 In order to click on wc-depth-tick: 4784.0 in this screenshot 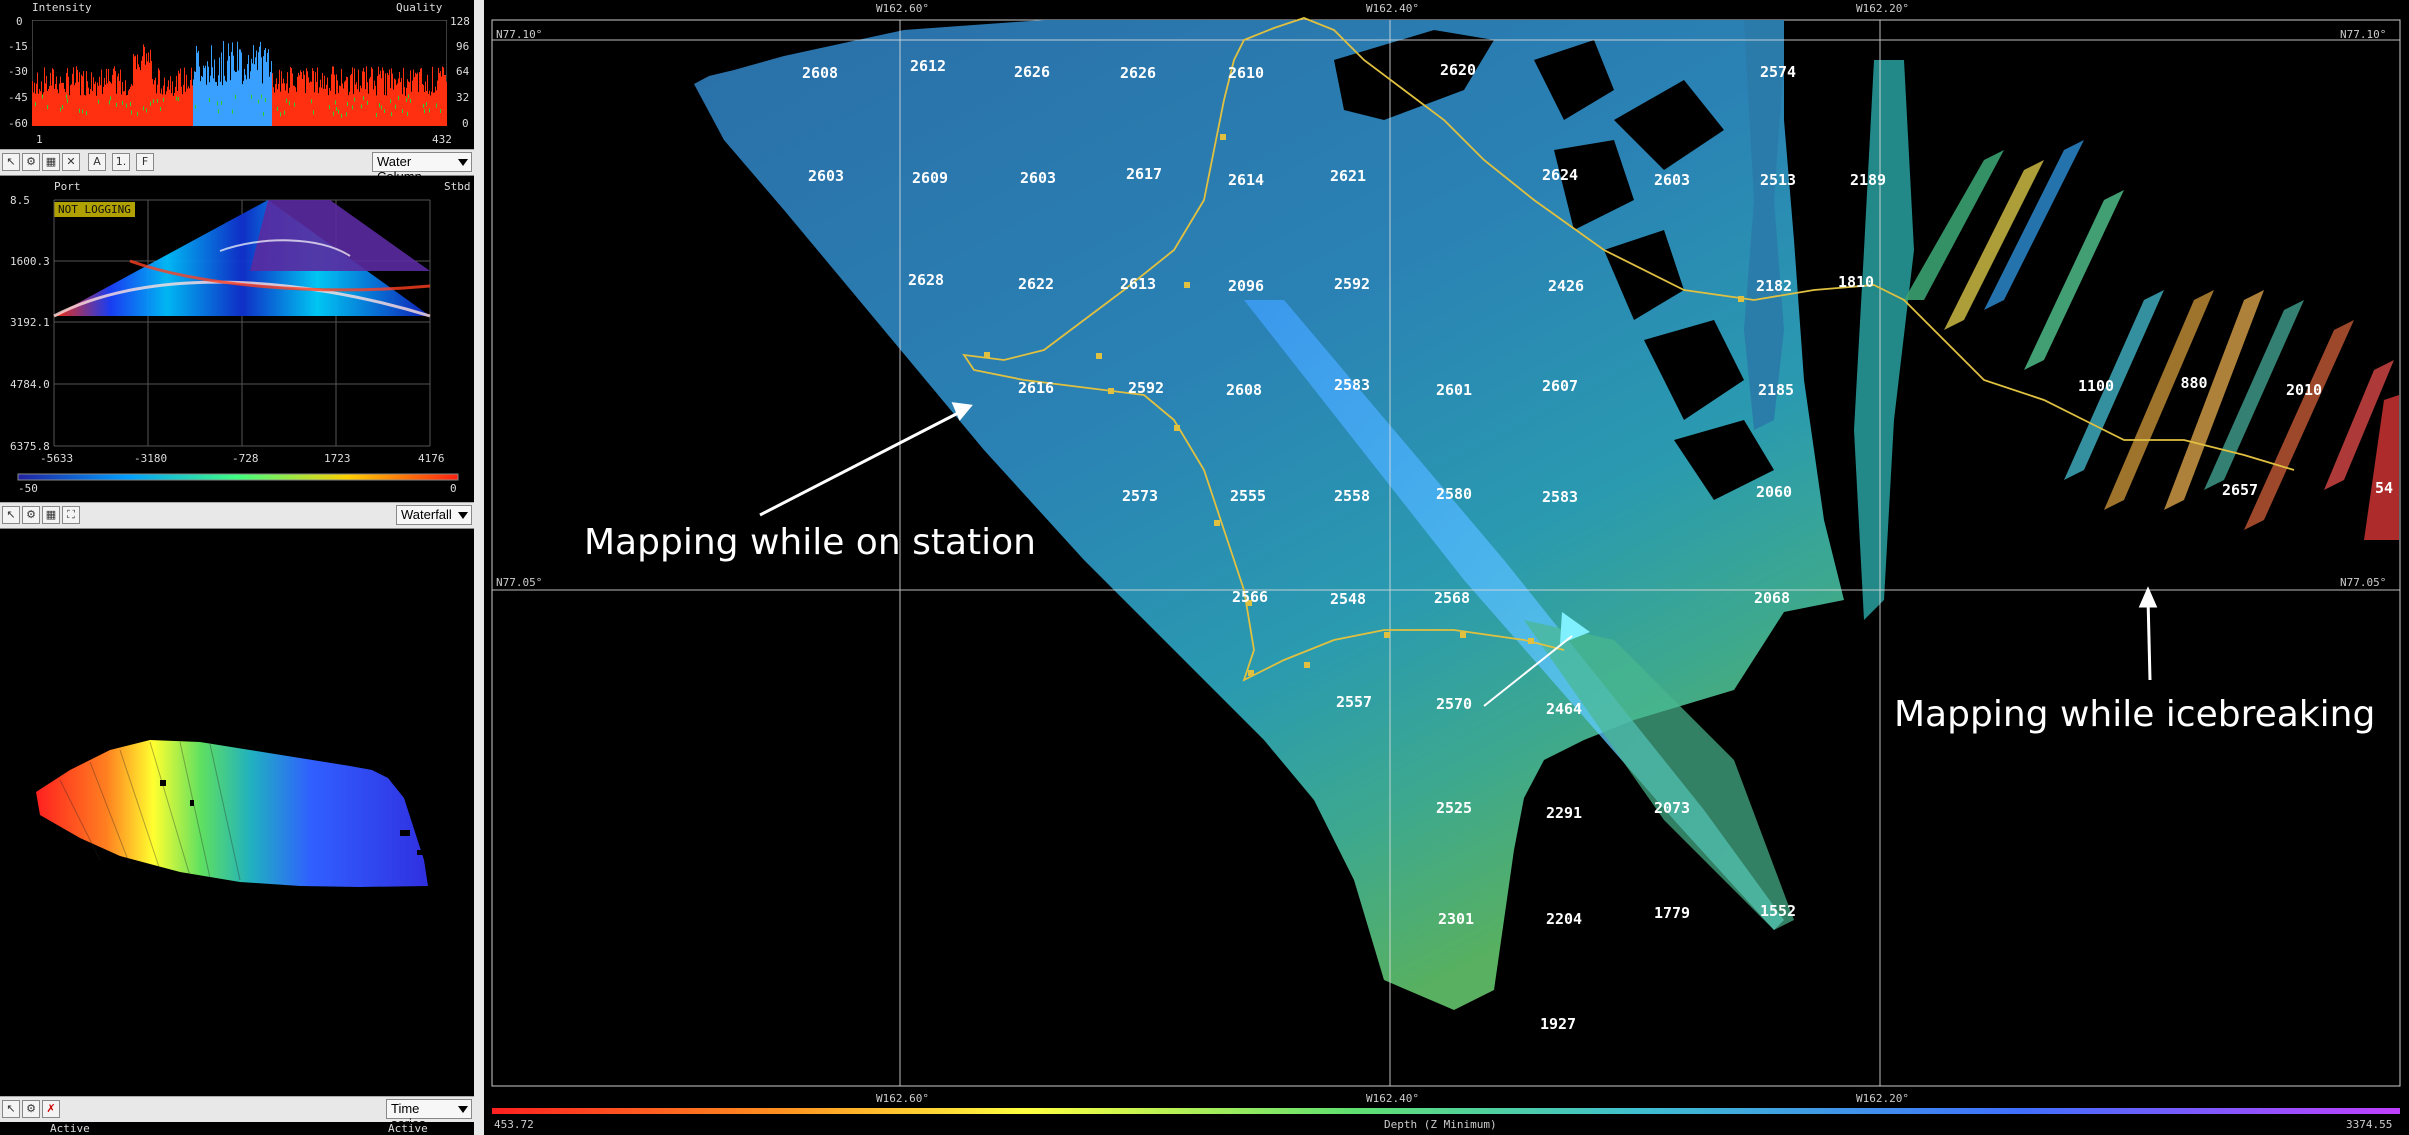, I will do `click(30, 384)`.